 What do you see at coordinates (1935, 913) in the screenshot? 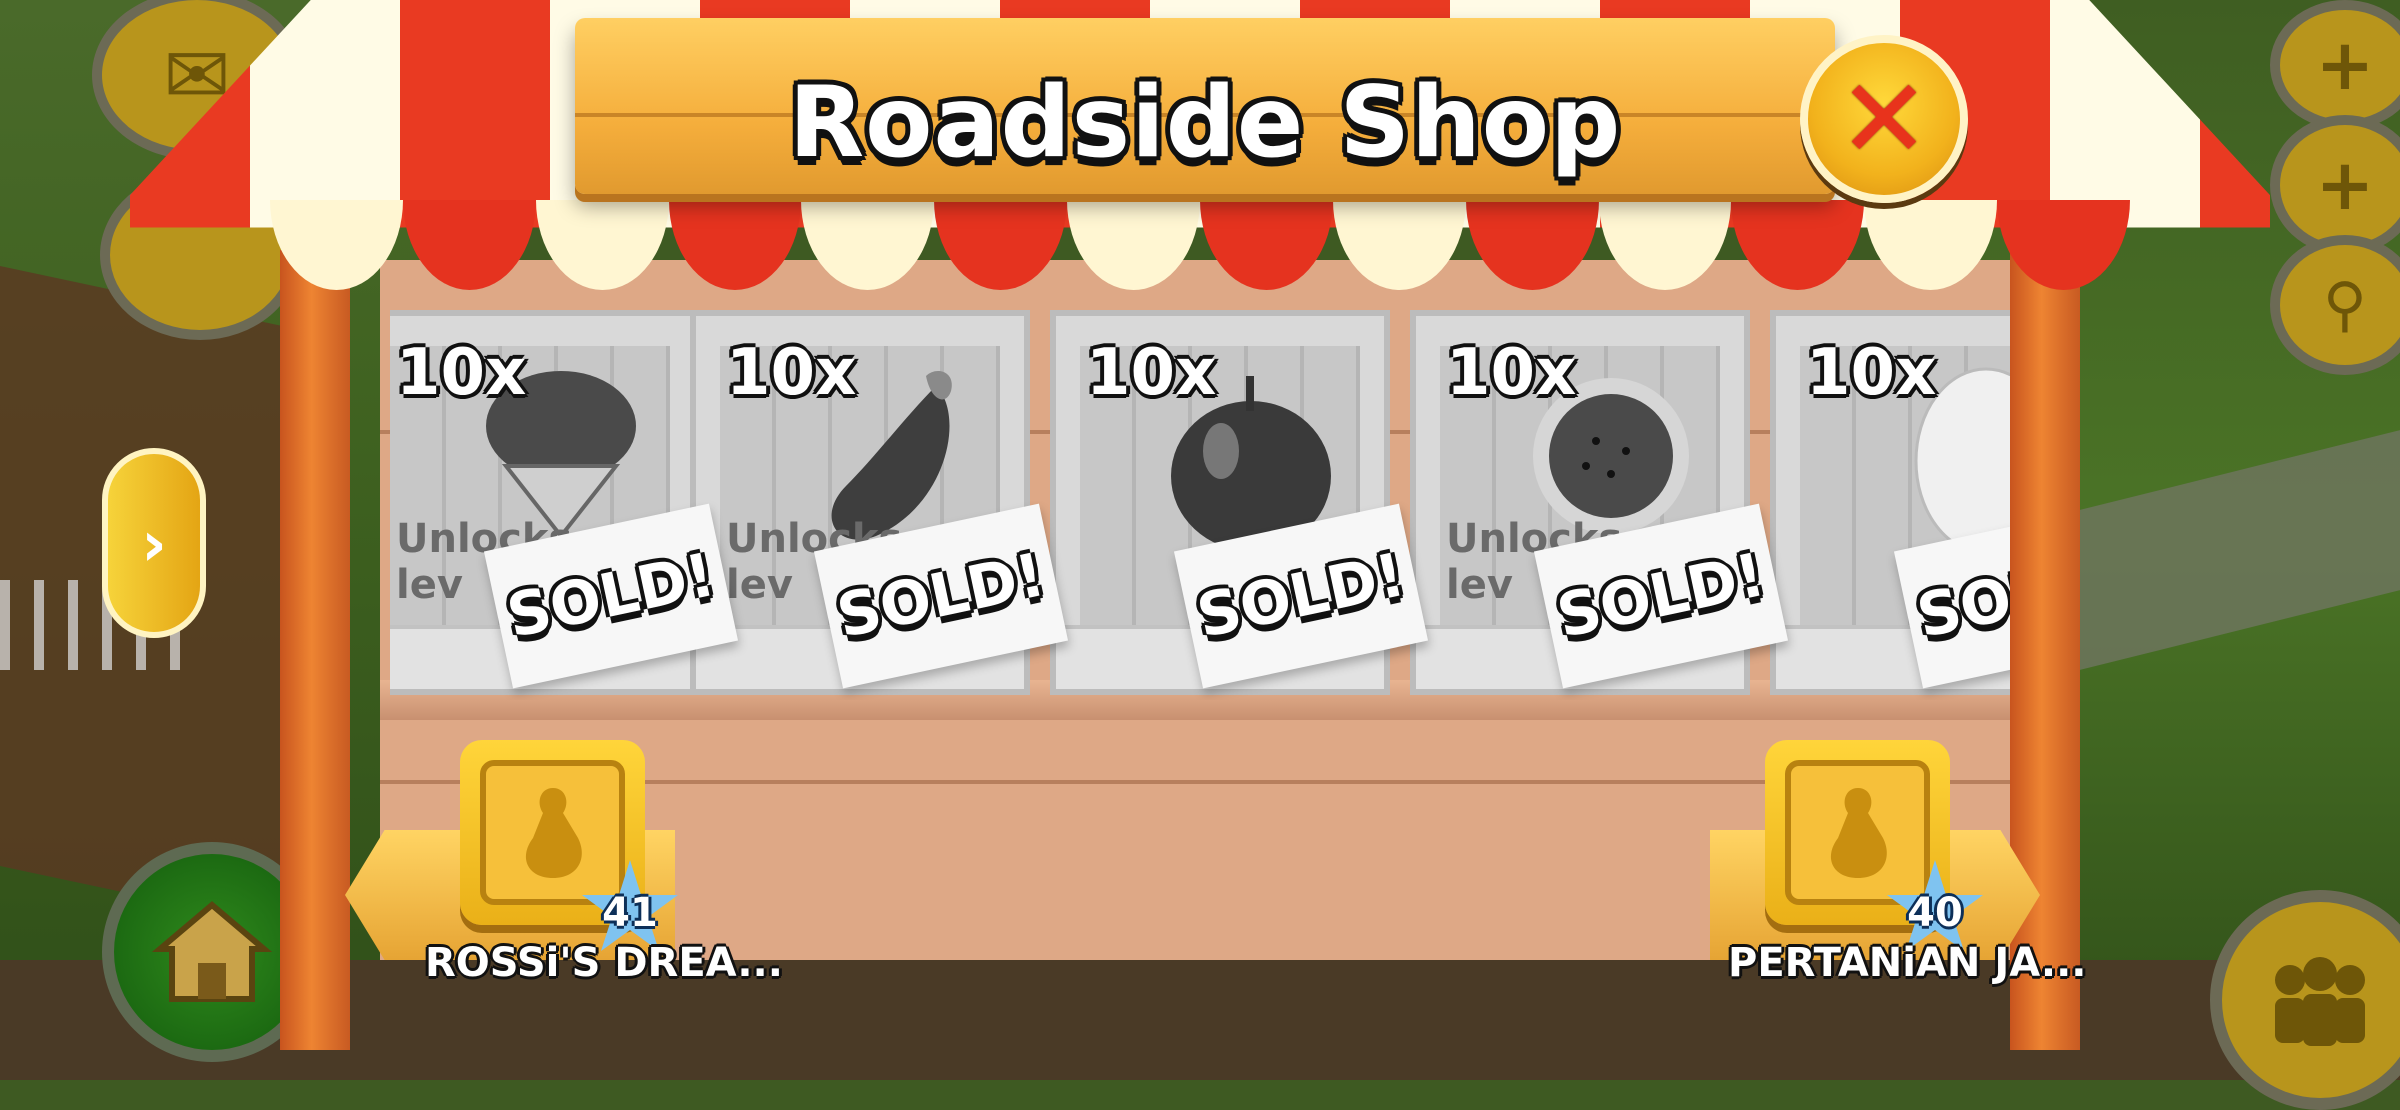
I see `farmer-level: 40` at bounding box center [1935, 913].